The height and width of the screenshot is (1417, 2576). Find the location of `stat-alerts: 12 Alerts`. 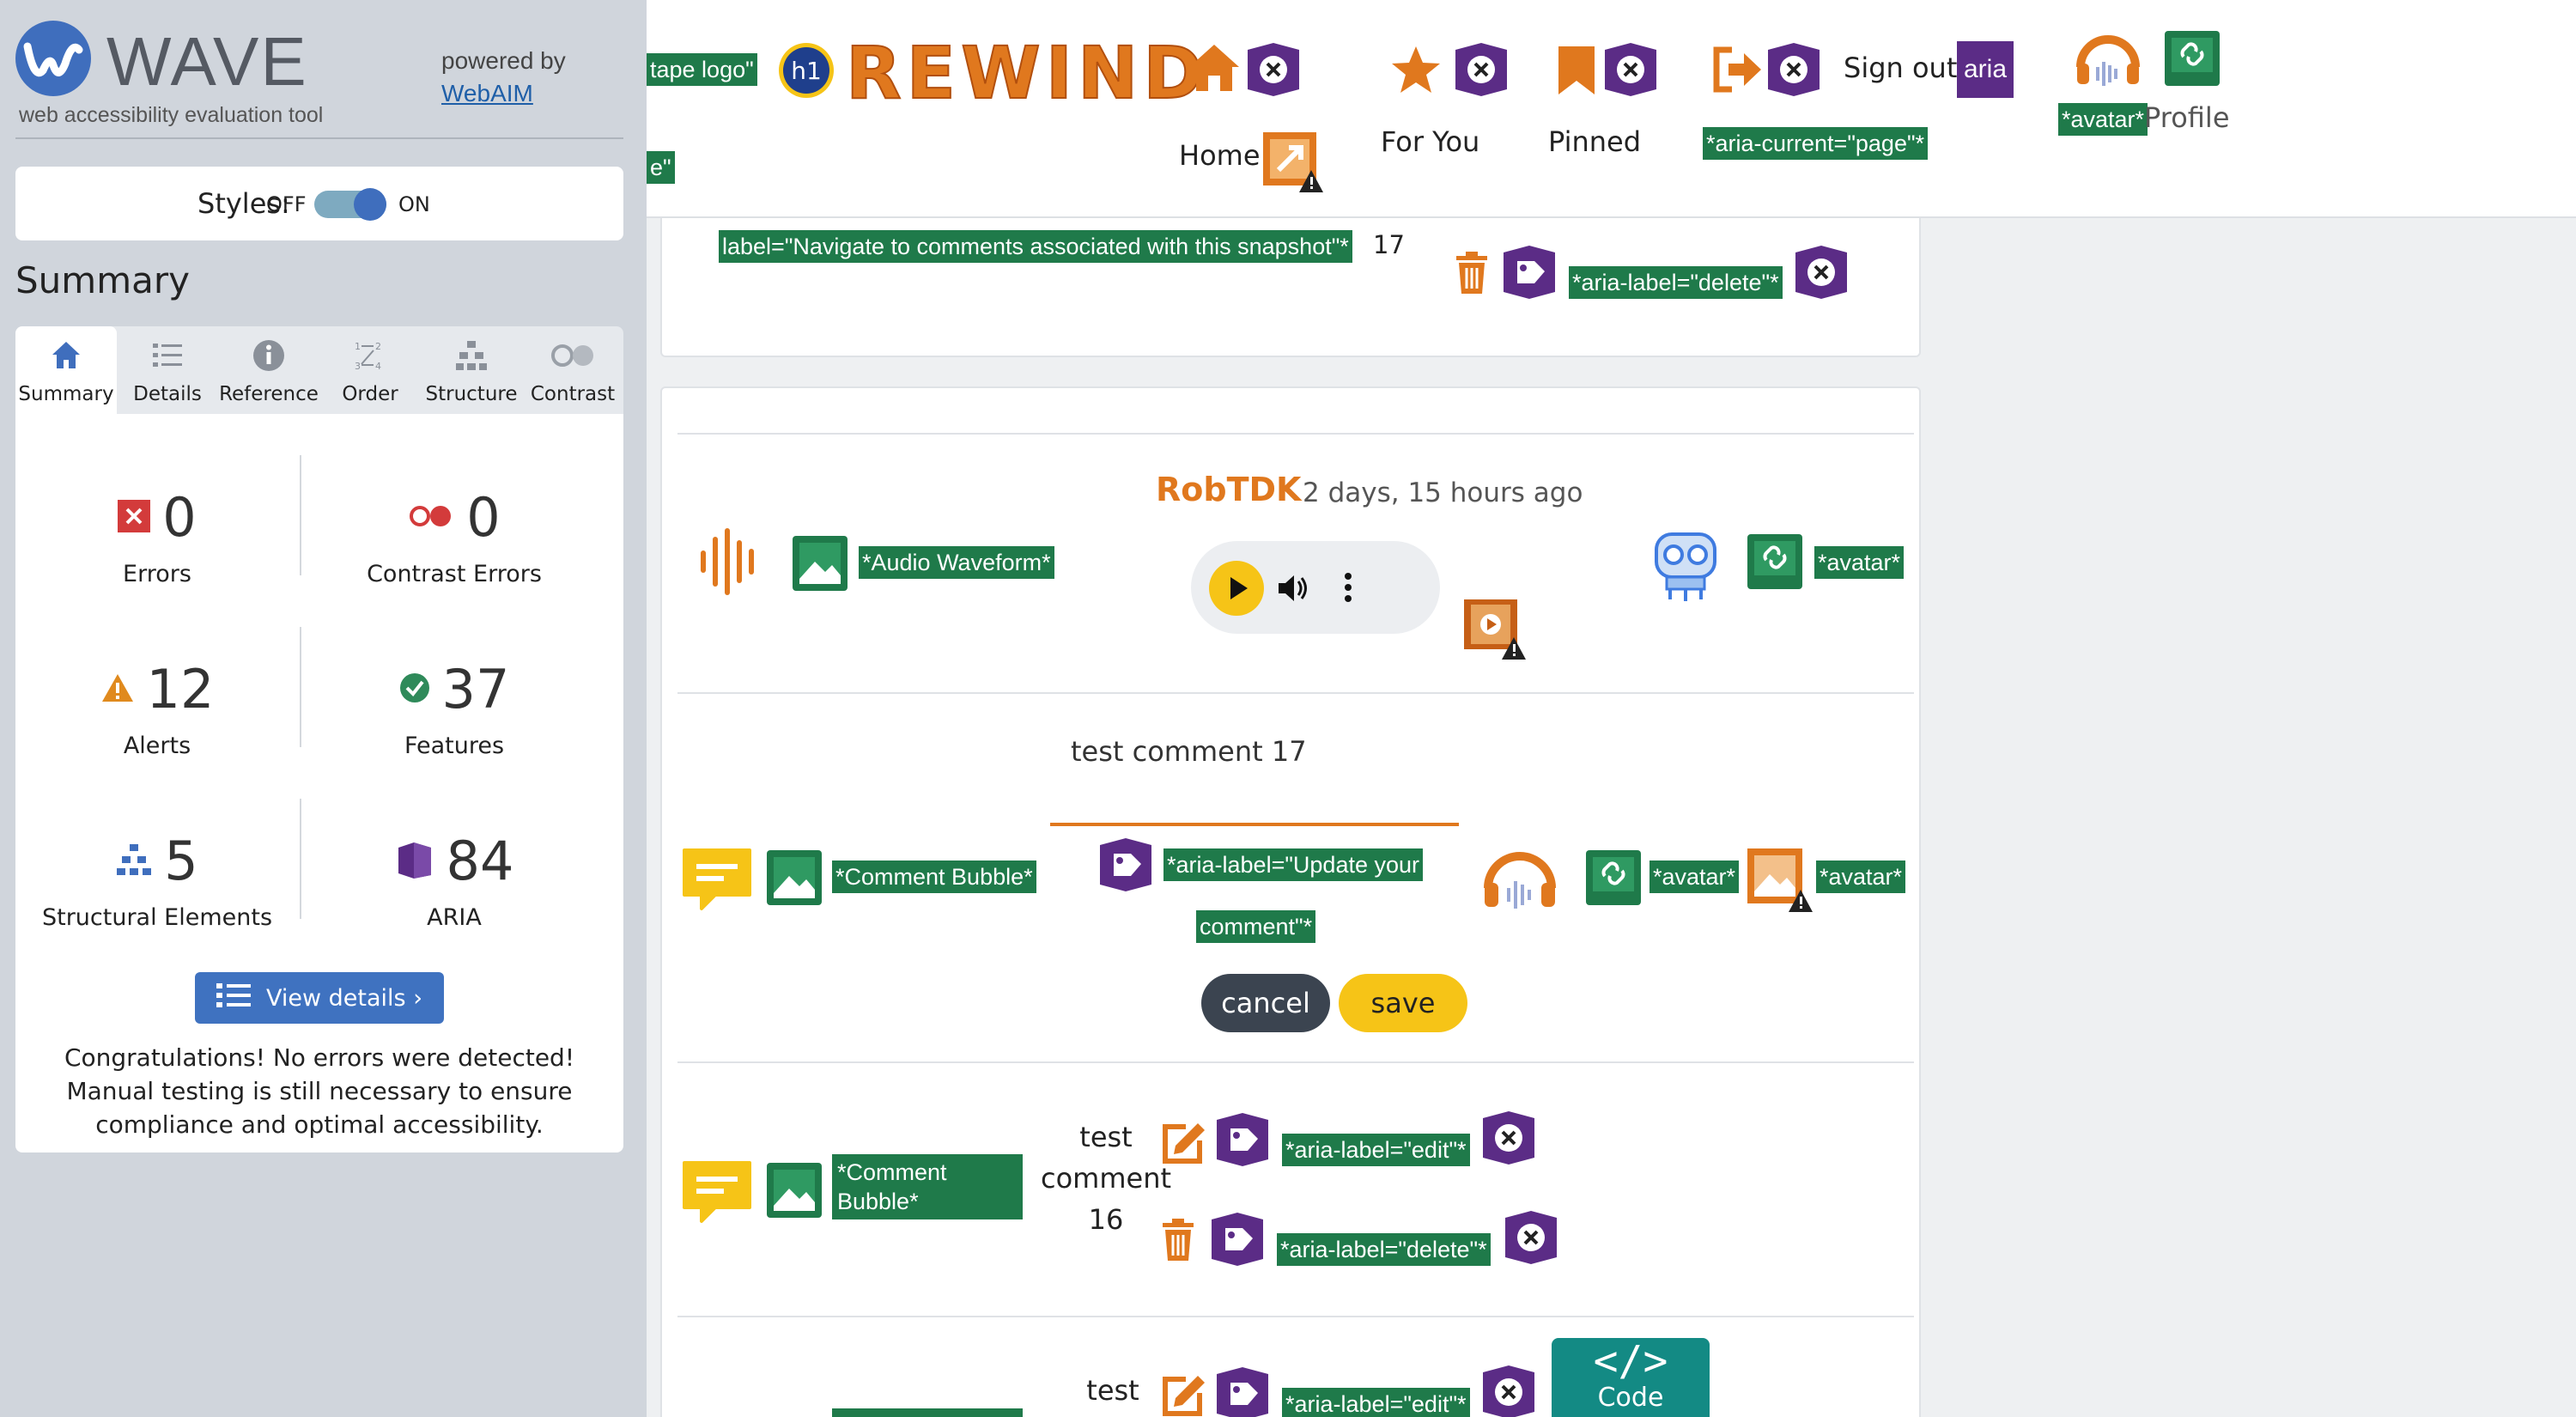

stat-alerts: 12 Alerts is located at coordinates (157, 708).